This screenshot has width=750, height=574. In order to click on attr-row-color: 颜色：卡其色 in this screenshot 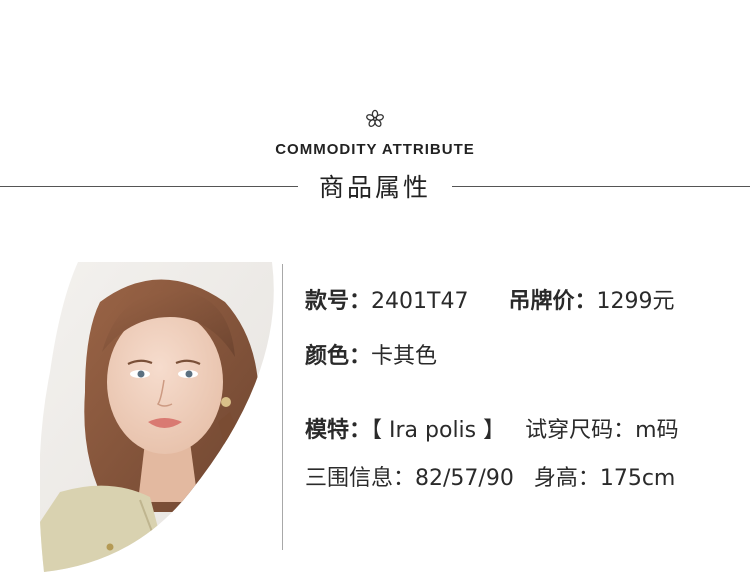, I will do `click(371, 354)`.